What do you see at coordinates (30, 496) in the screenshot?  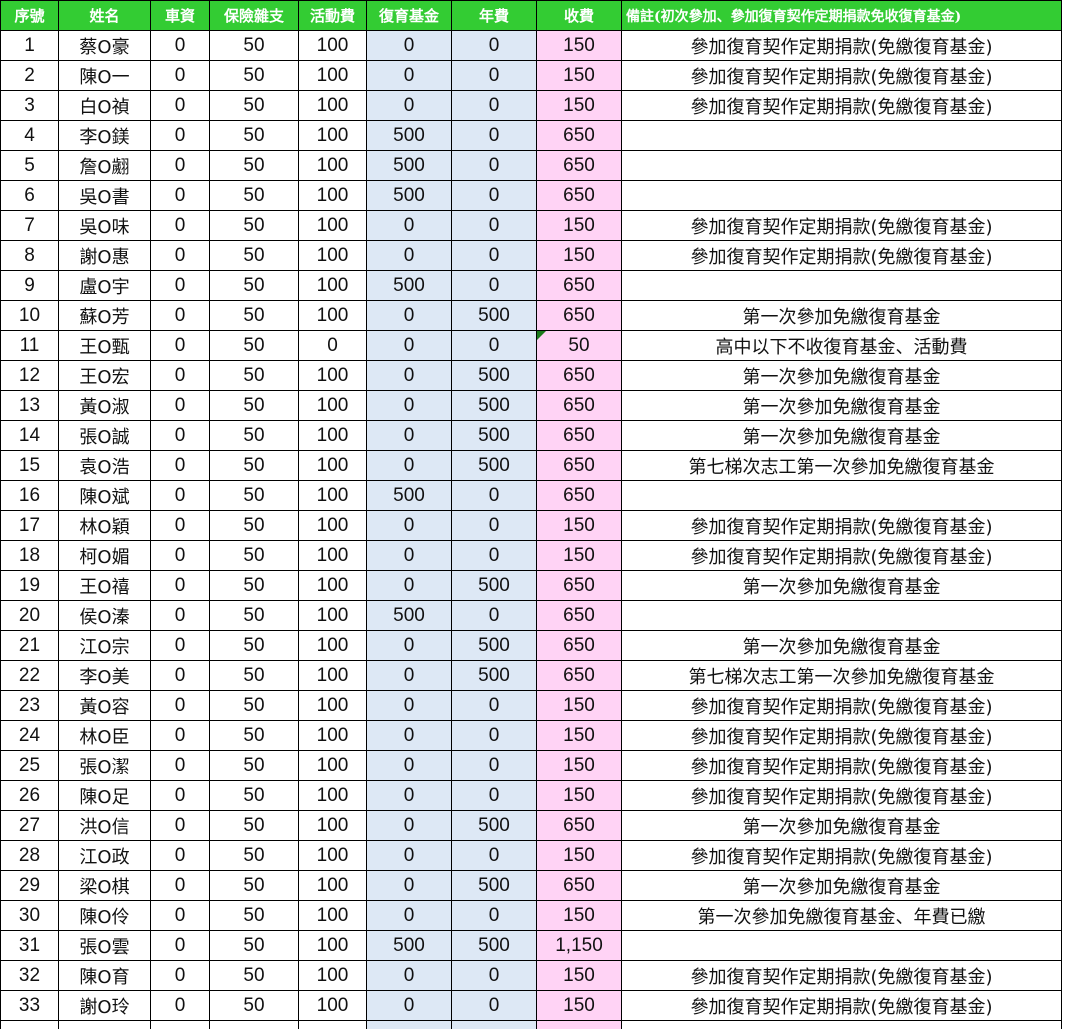 I see `cell-no: 16` at bounding box center [30, 496].